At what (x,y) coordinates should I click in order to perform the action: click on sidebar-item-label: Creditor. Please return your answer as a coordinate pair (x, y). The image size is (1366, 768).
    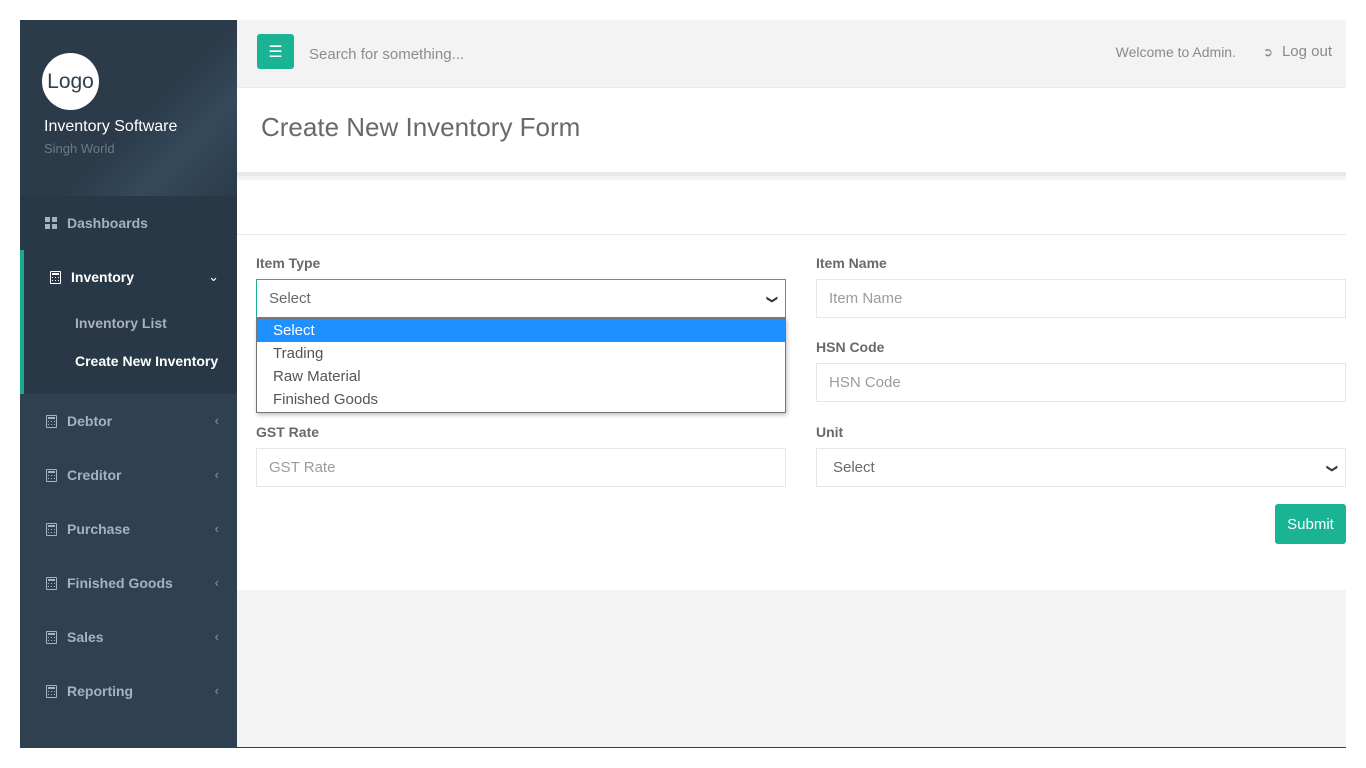
    Looking at the image, I should click on (94, 475).